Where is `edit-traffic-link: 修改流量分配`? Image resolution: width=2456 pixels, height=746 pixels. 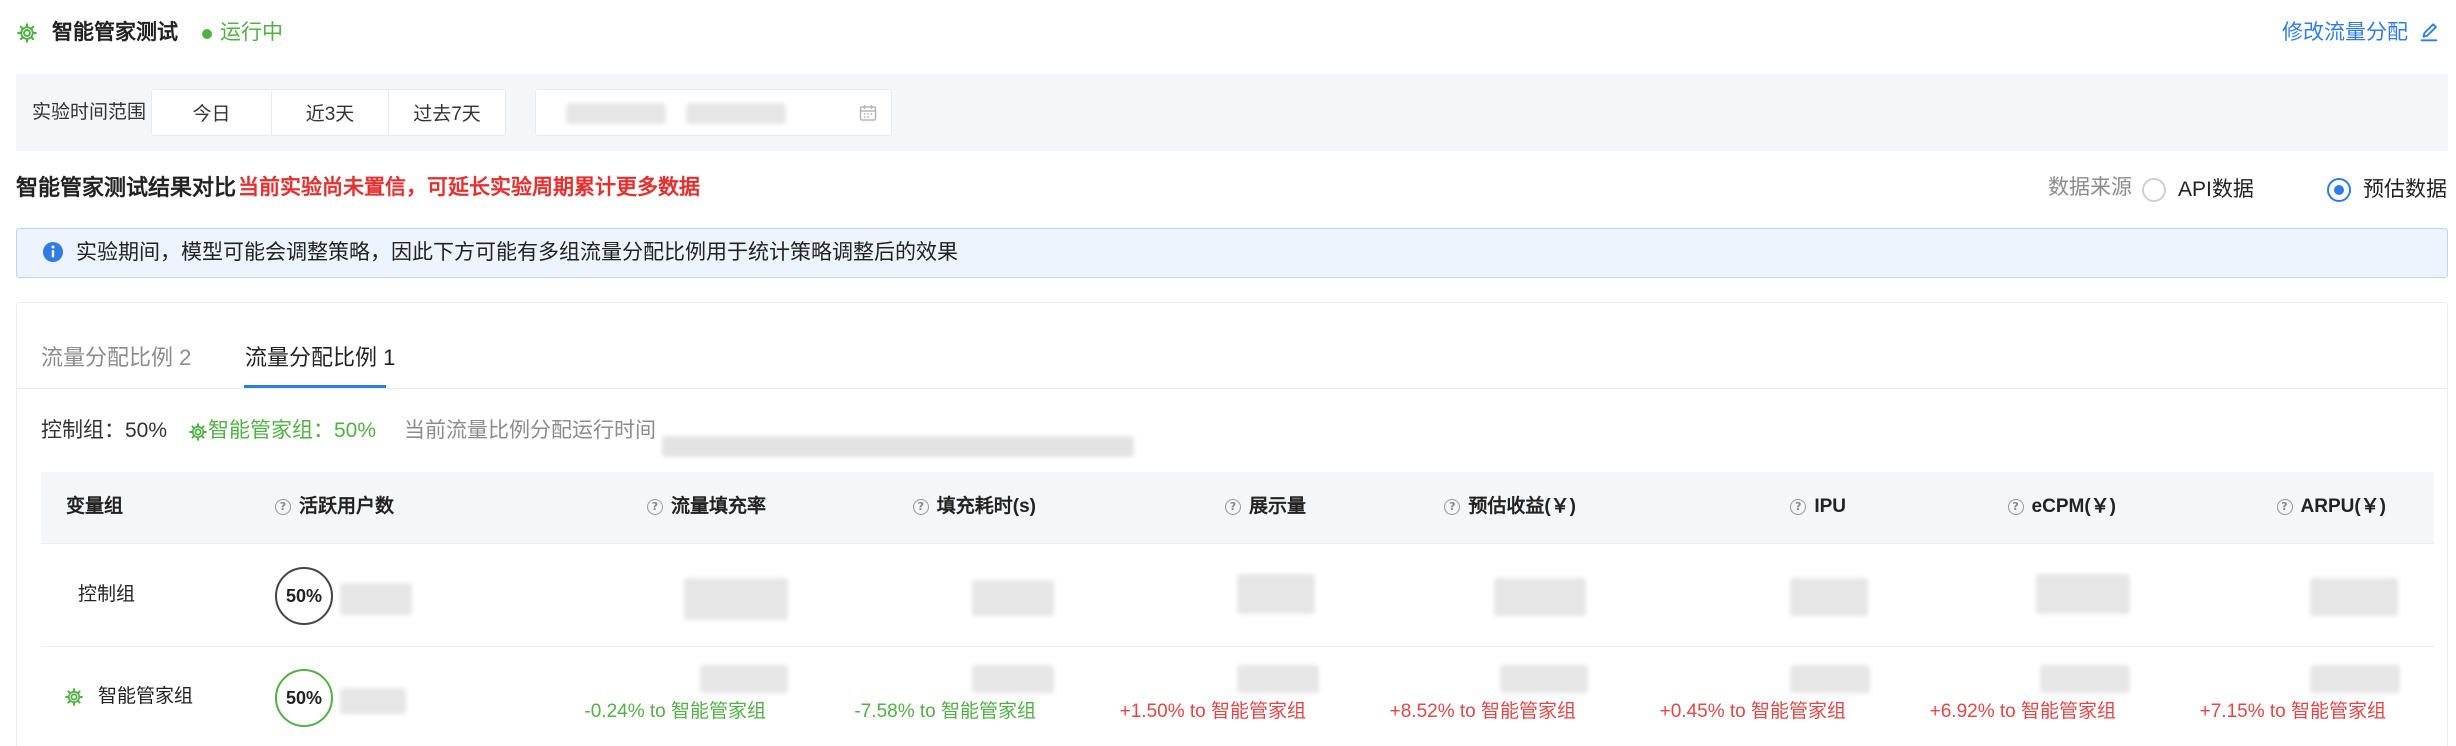 edit-traffic-link: 修改流量分配 is located at coordinates (2361, 33).